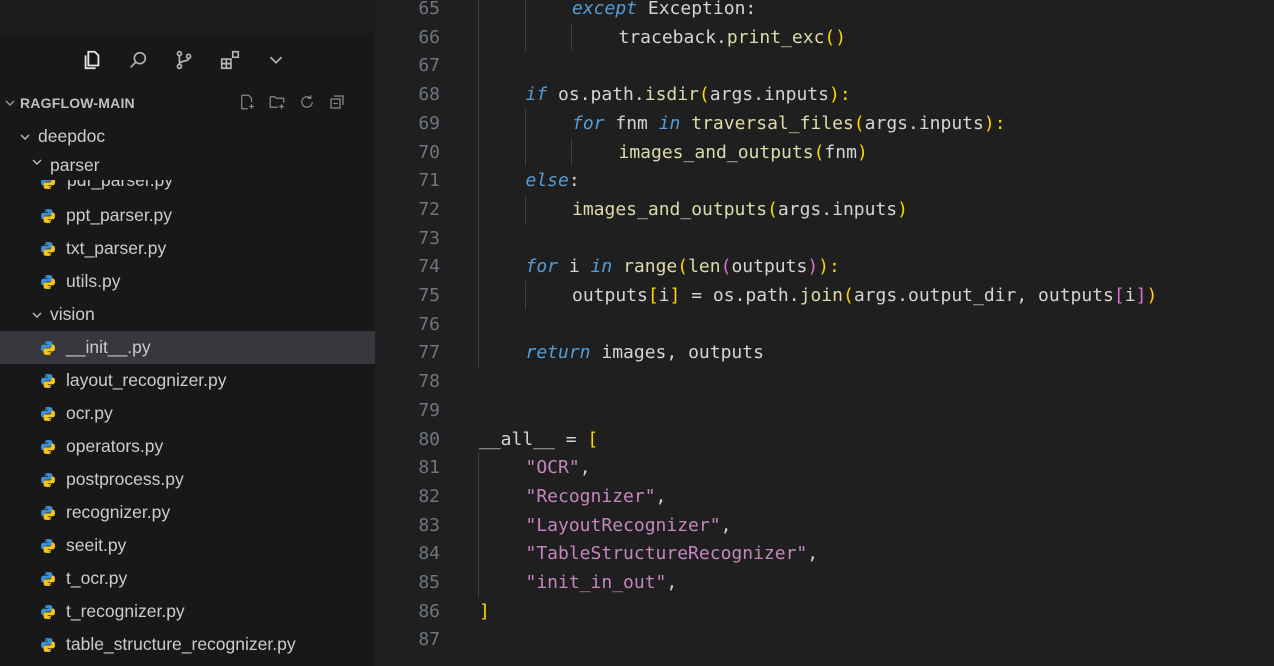  What do you see at coordinates (75, 165) in the screenshot?
I see `tree-item-label: parser` at bounding box center [75, 165].